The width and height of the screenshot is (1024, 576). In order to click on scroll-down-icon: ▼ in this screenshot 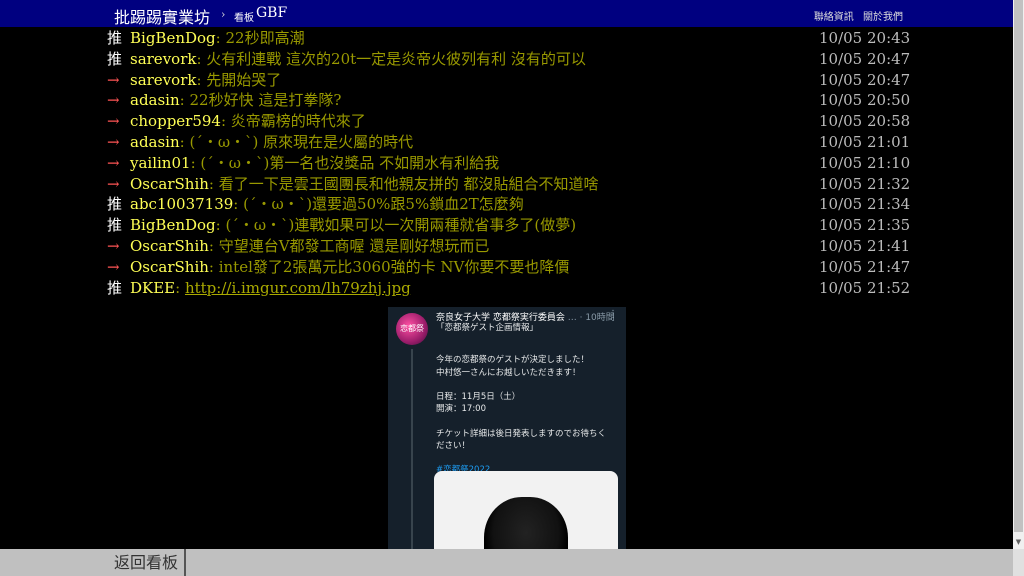, I will do `click(1018, 542)`.